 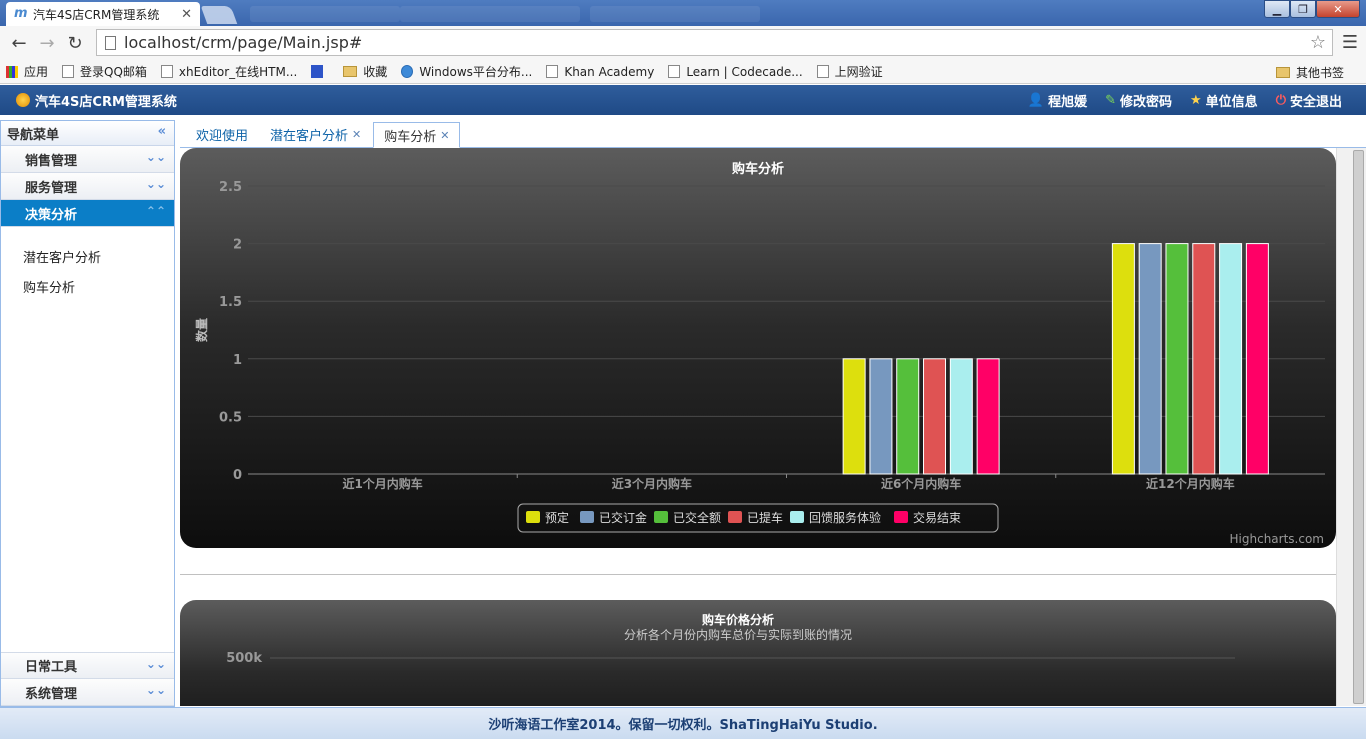 What do you see at coordinates (1196, 100) in the screenshot?
I see `star-icon: ★` at bounding box center [1196, 100].